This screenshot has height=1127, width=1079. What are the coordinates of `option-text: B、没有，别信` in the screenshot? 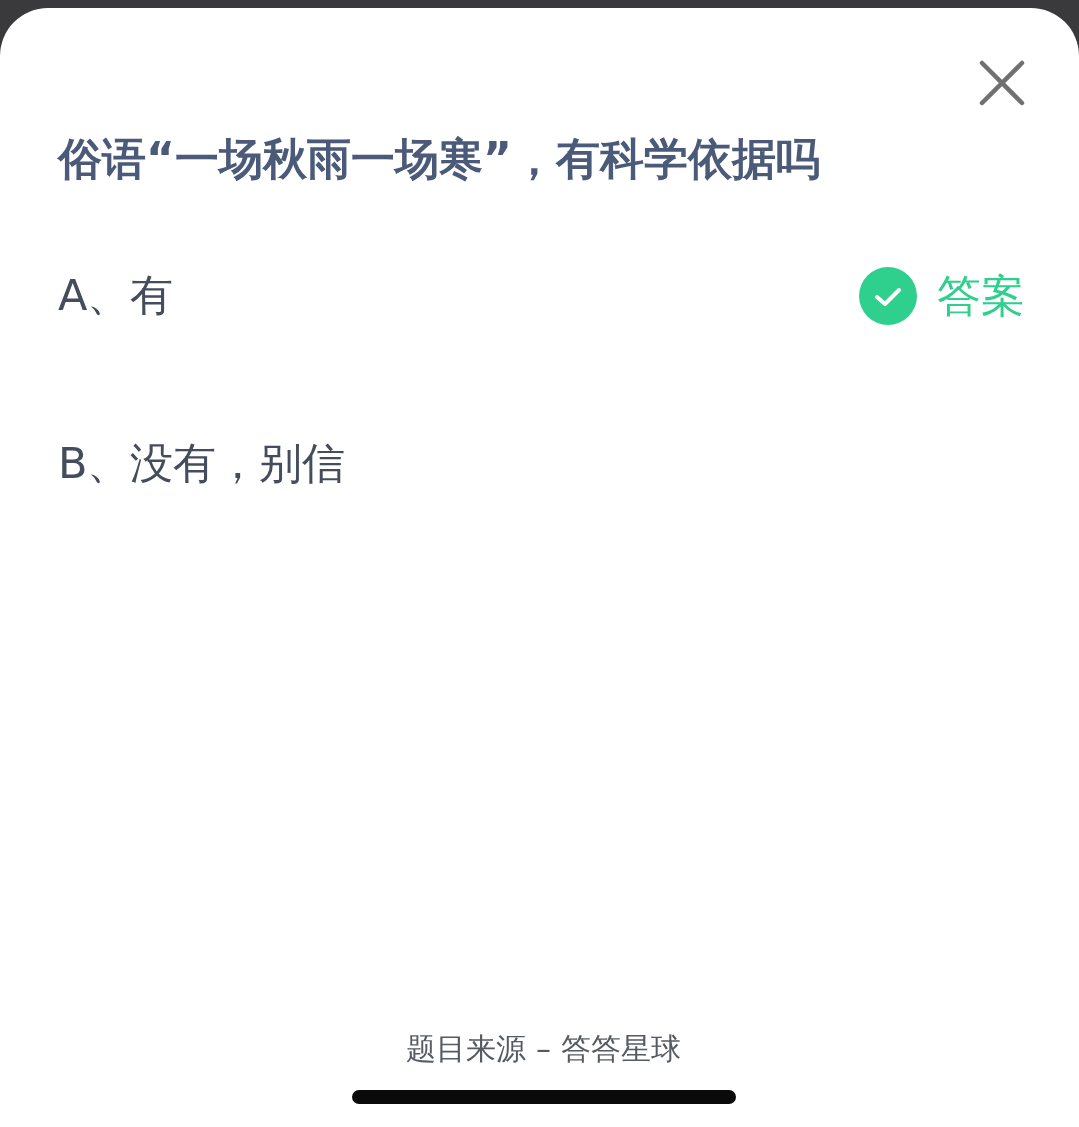 It's located at (202, 464).